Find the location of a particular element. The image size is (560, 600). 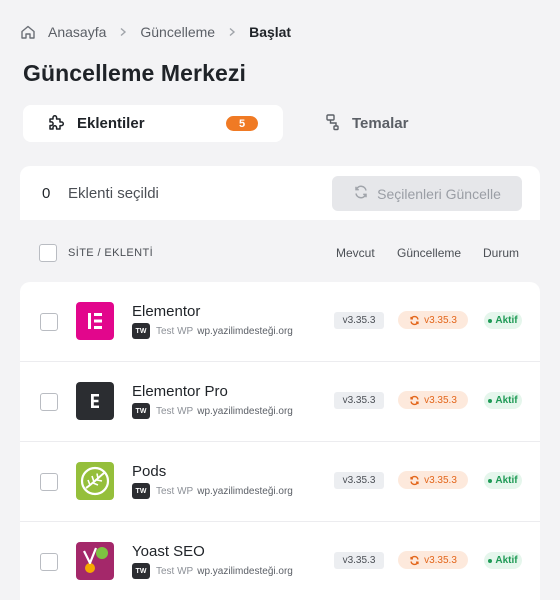

plugin-name: Pods is located at coordinates (149, 471).